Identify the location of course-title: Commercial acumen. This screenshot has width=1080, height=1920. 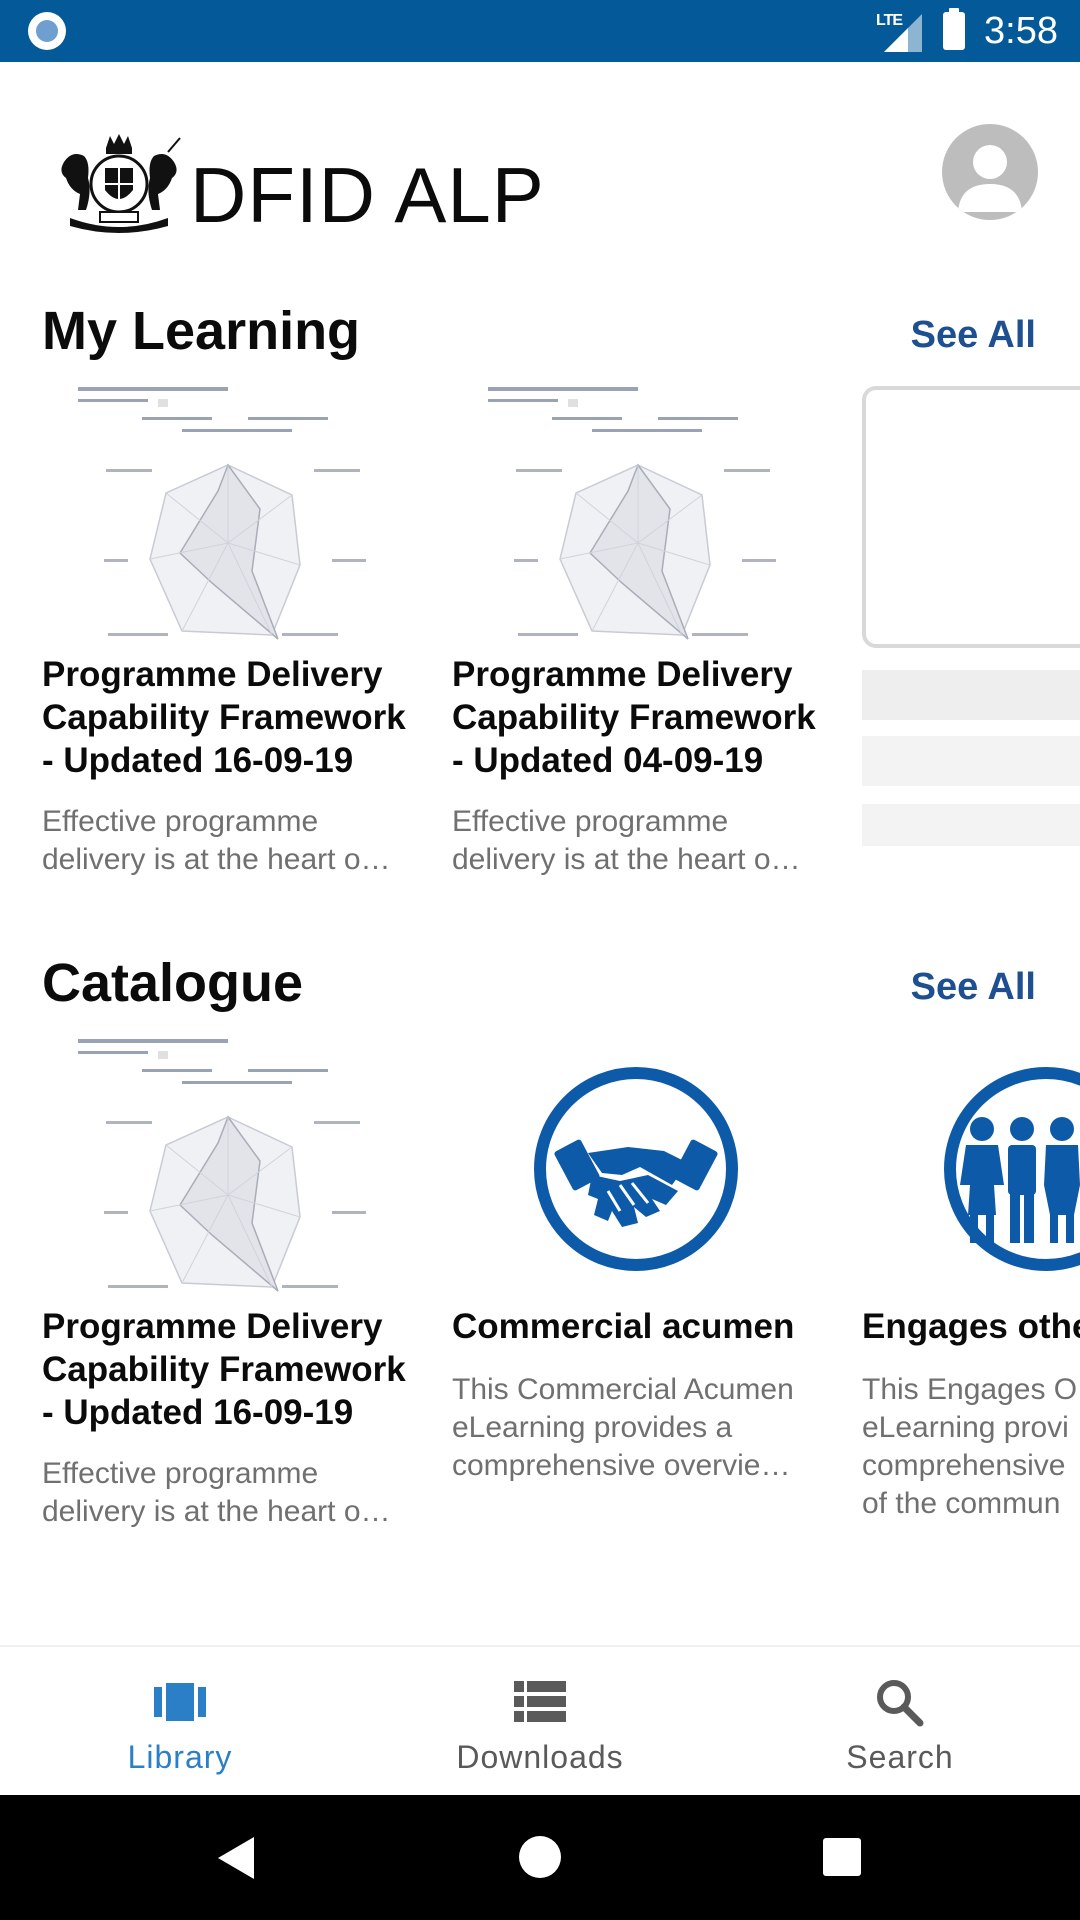
(623, 1326).